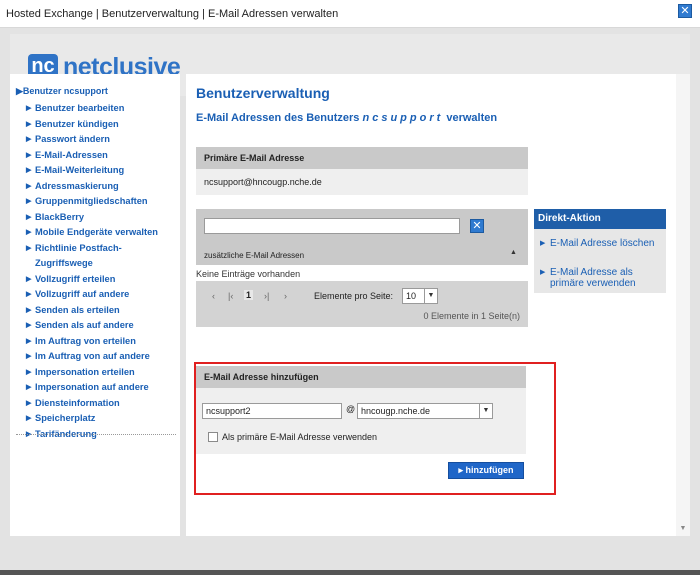  What do you see at coordinates (80, 170) in the screenshot?
I see `sidebar-item-label: E-Mail-Weiterleitung` at bounding box center [80, 170].